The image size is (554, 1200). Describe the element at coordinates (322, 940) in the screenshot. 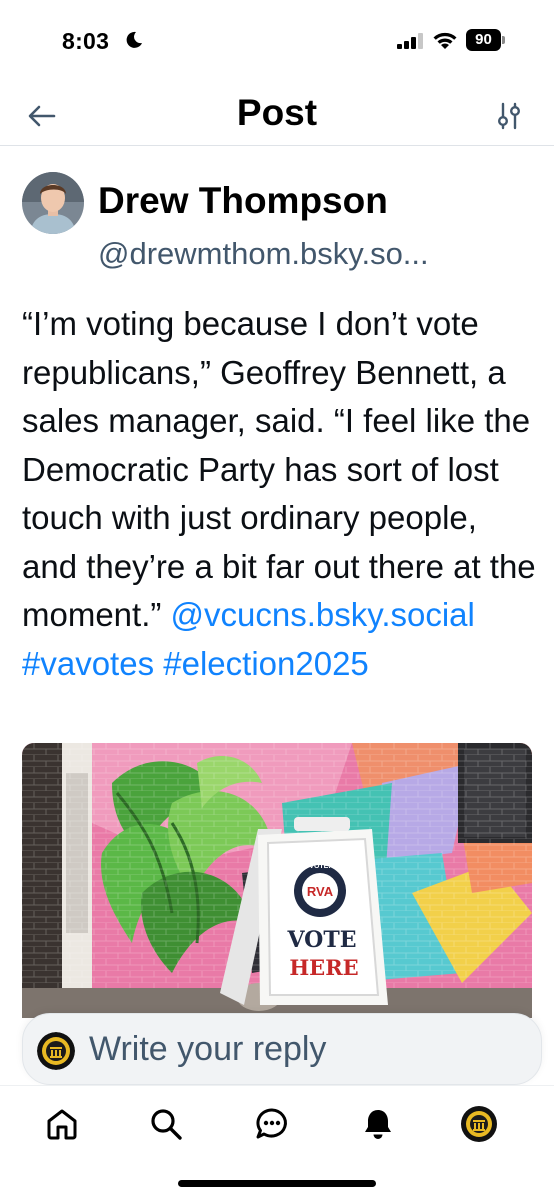

I see `sign-line-1: VOTE` at that location.